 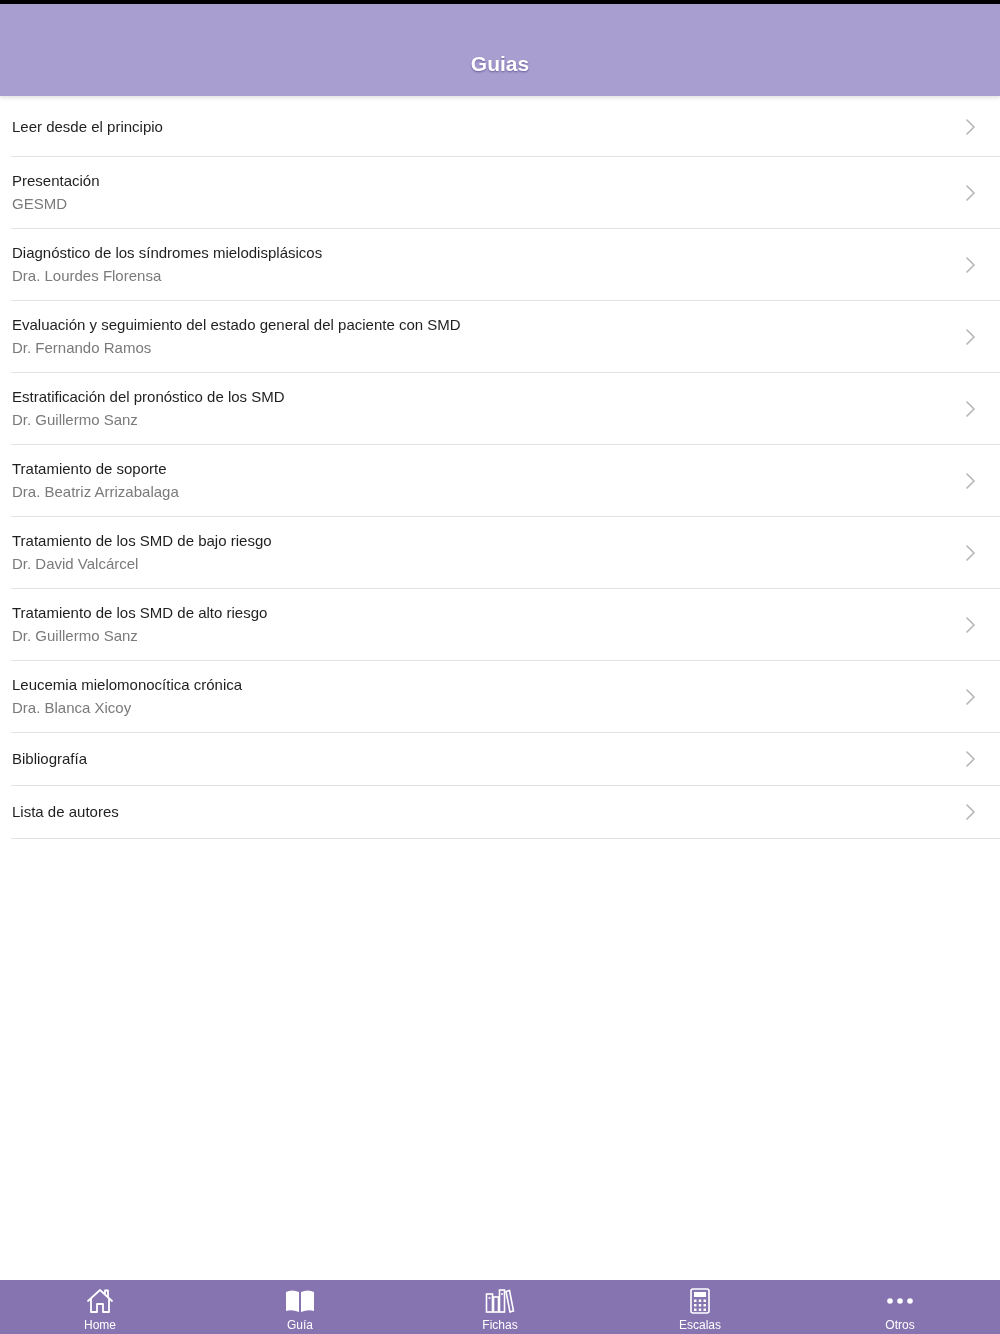 I want to click on item-title: Leer desde el principio, so click(x=87, y=127).